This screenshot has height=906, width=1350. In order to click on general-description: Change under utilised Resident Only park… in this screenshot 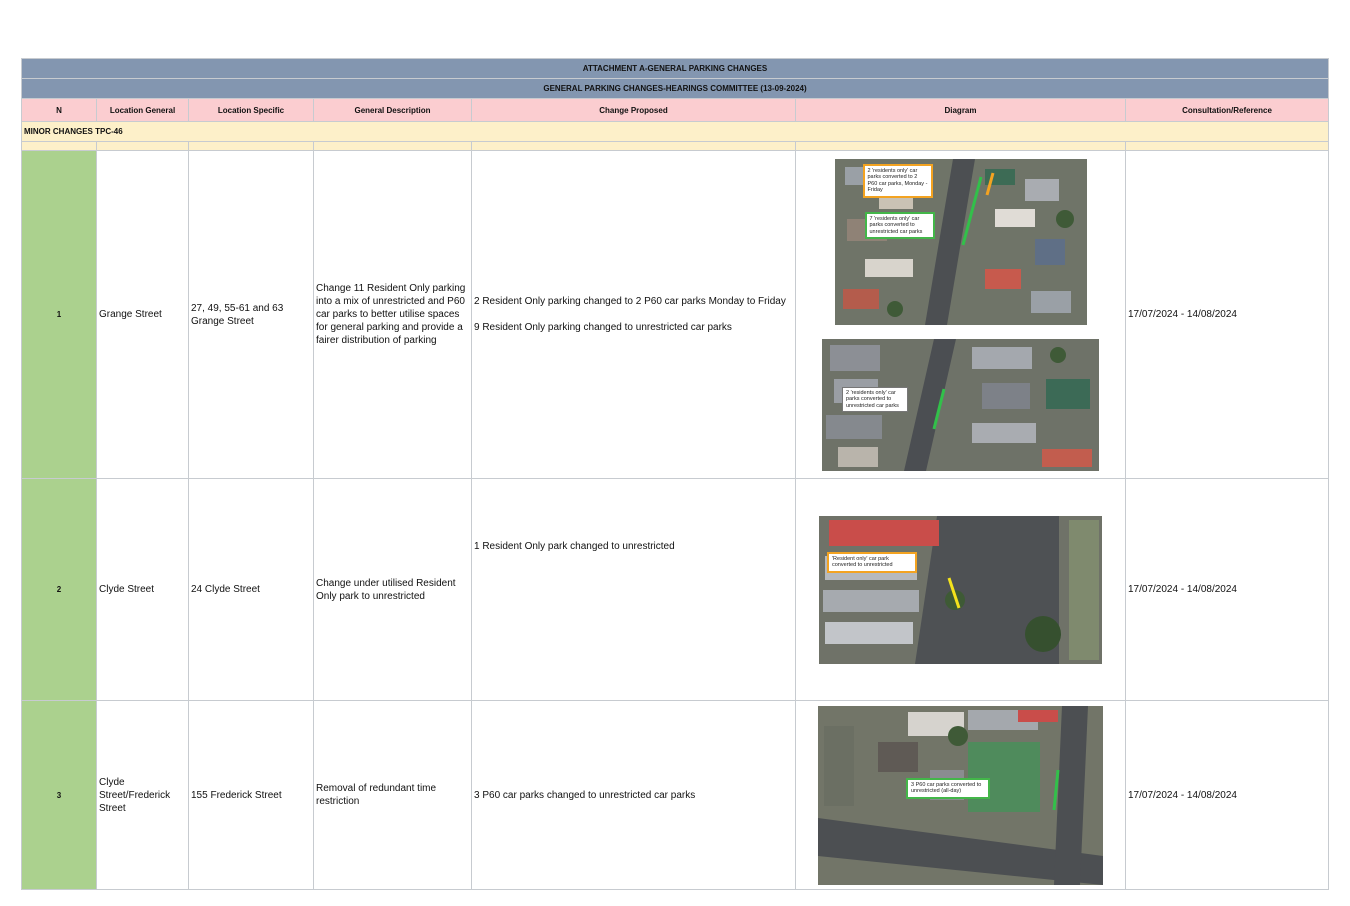, I will do `click(392, 589)`.